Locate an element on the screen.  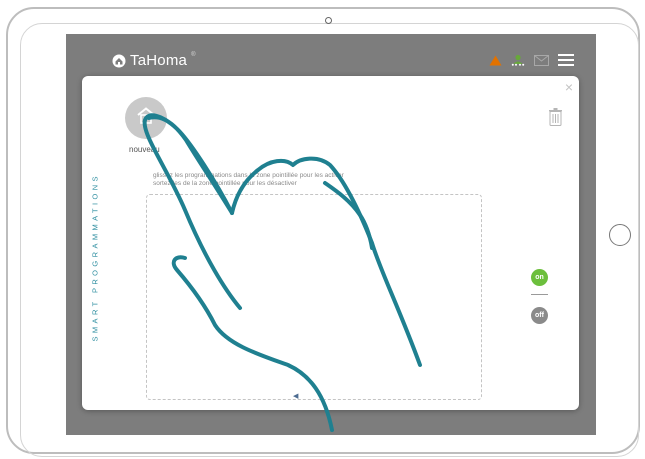
house-logo-icon is located at coordinates (119, 61).